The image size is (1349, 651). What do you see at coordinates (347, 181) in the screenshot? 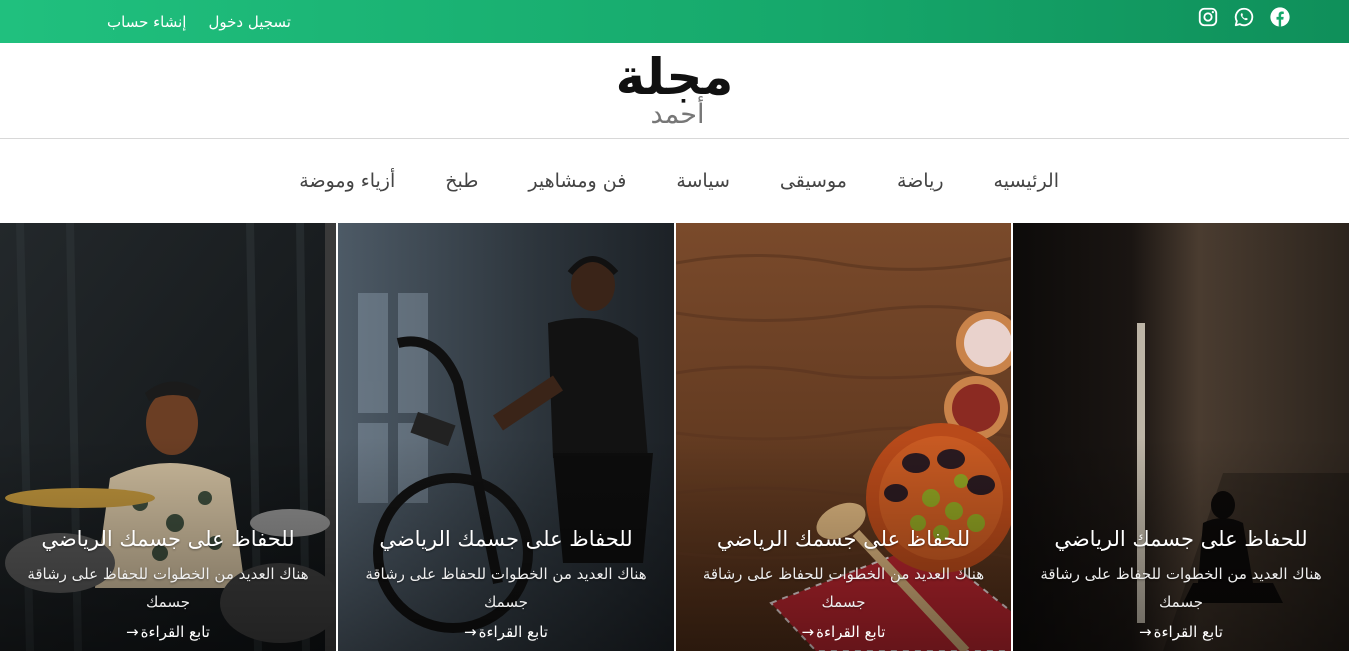
I see `nav-item-fashion: أزياء وموضة` at bounding box center [347, 181].